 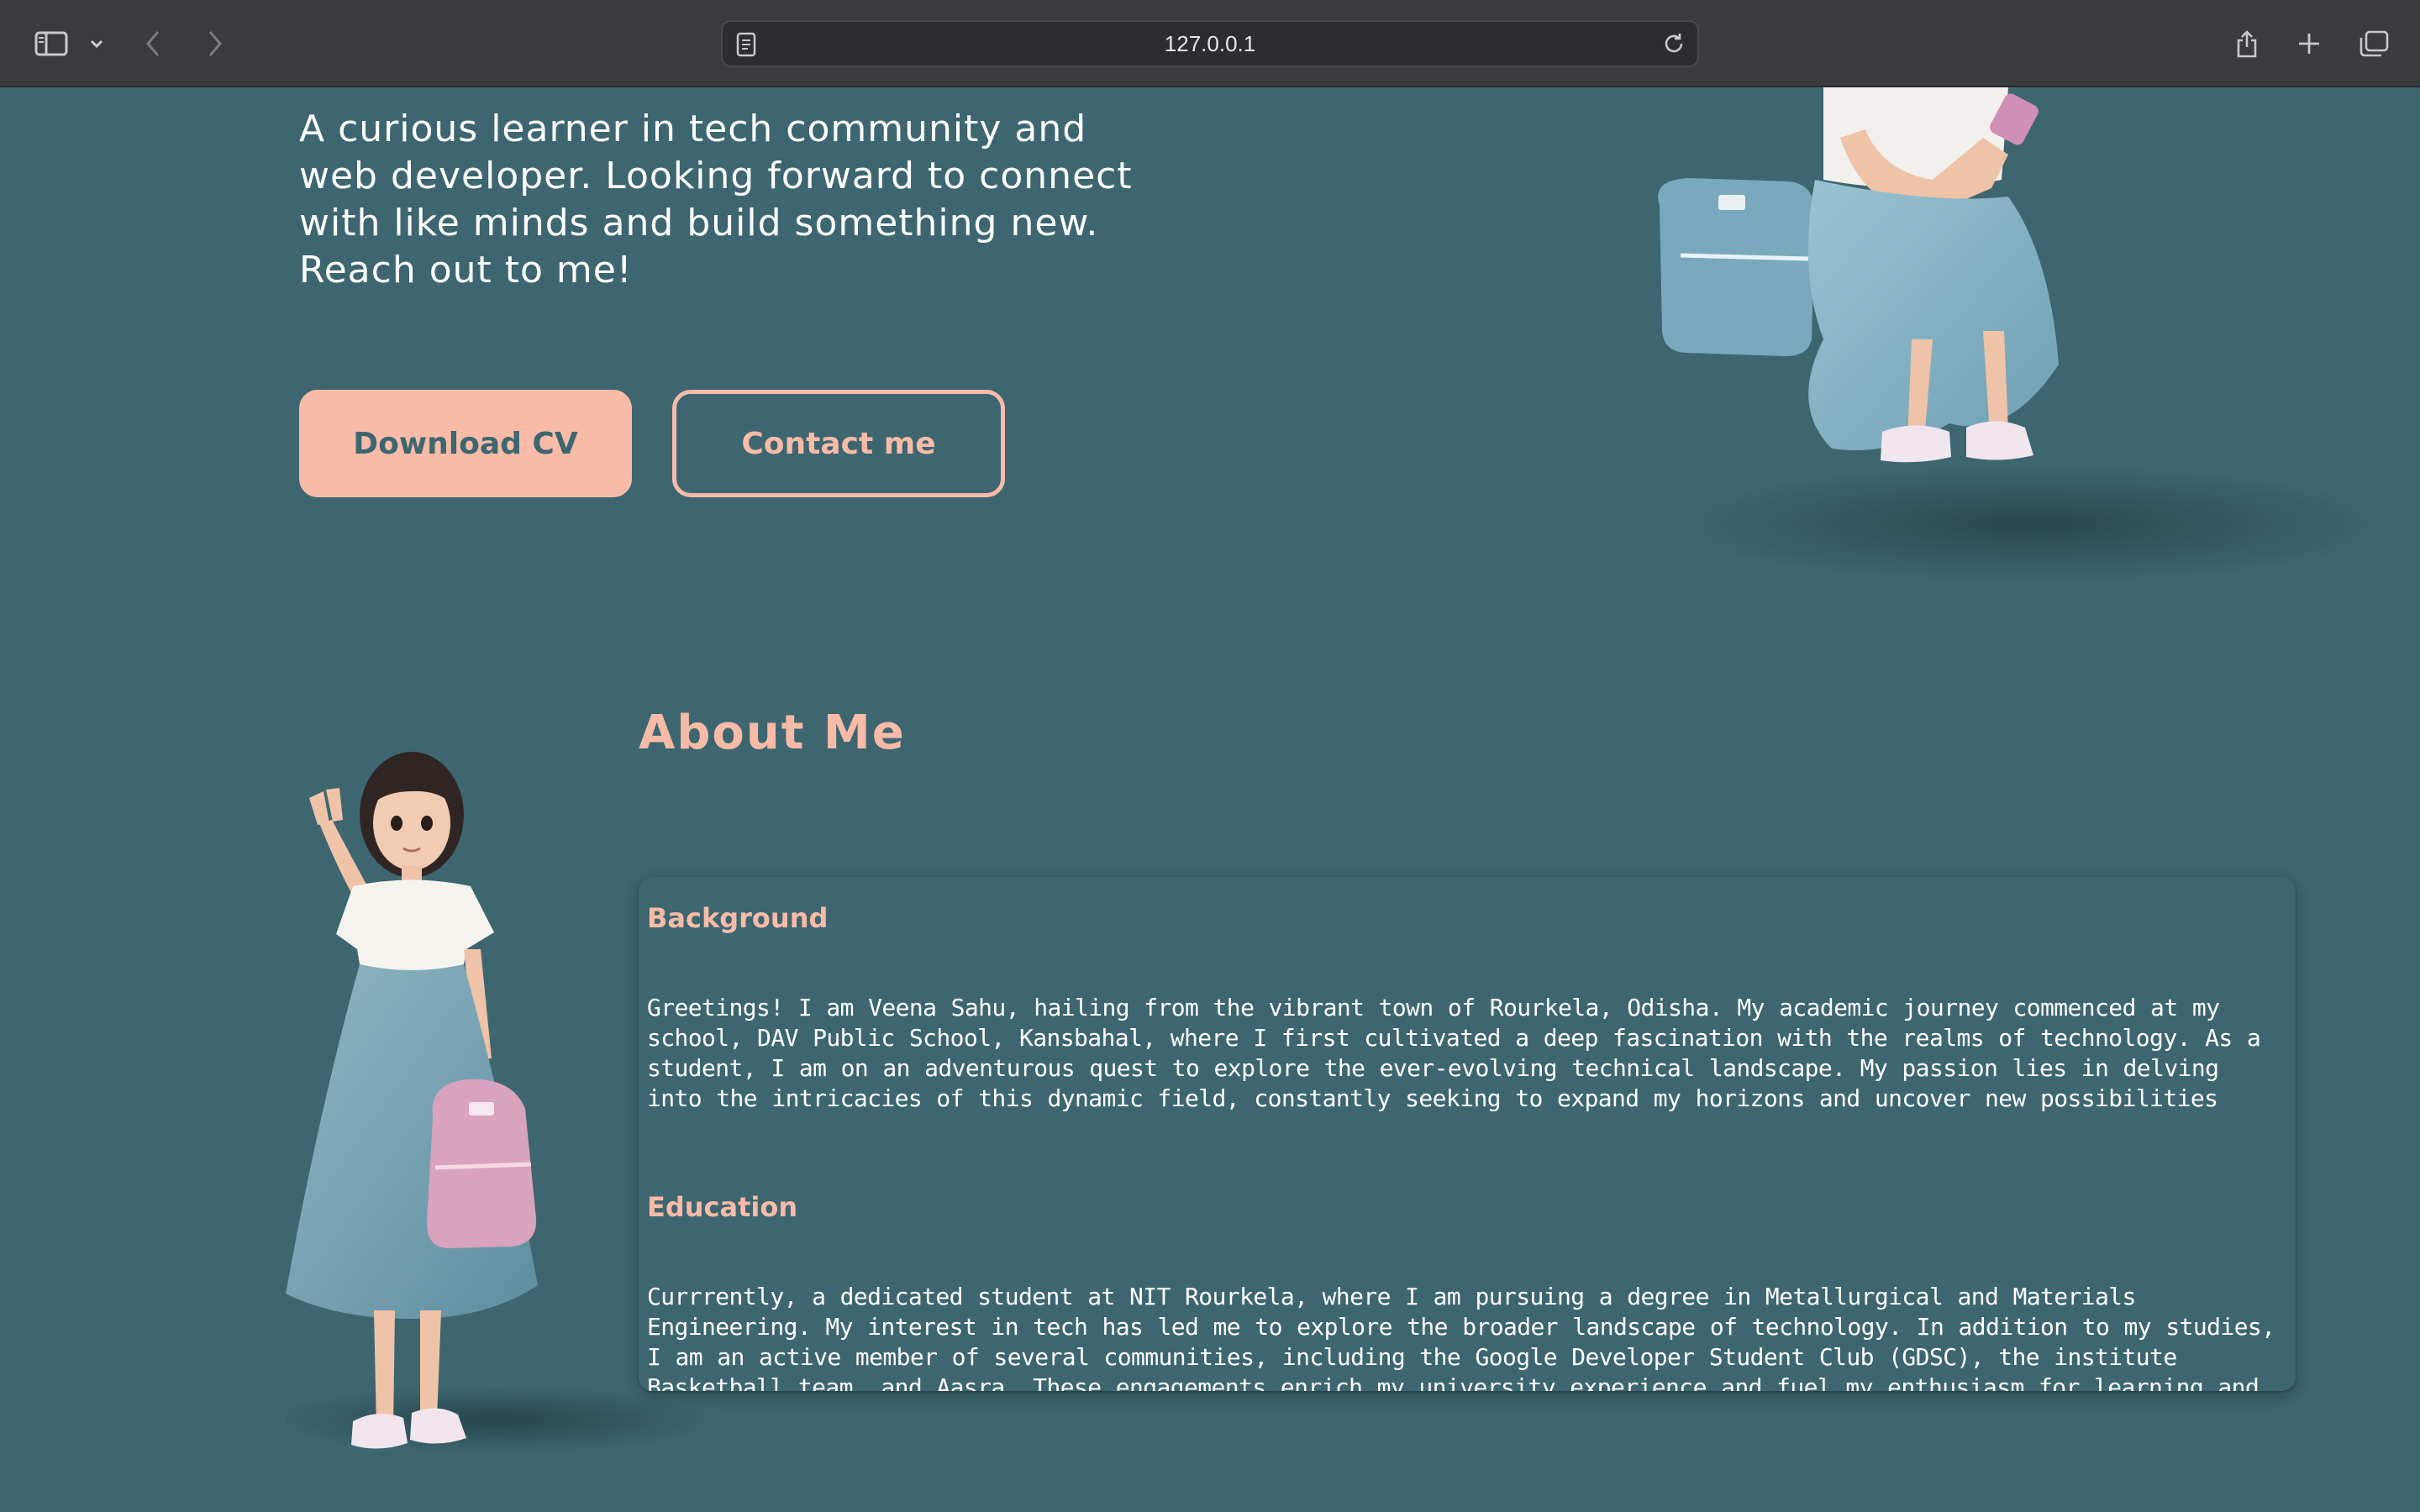 I want to click on download-cv-button: Download CV, so click(x=465, y=443).